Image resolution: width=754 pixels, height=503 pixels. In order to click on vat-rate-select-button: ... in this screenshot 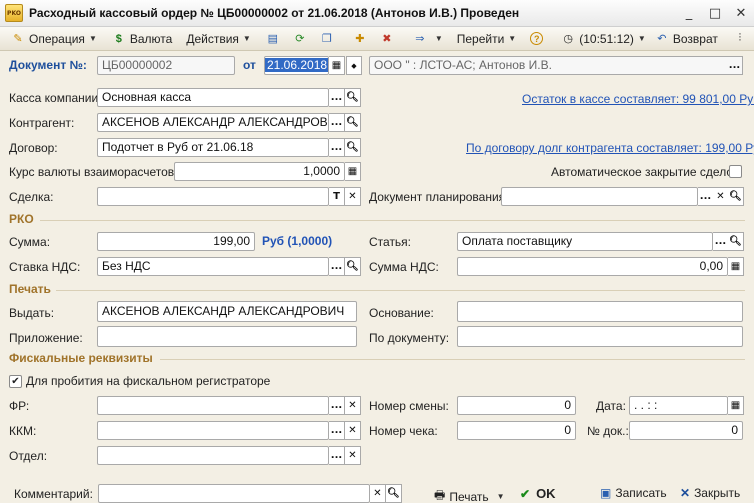, I will do `click(337, 266)`.